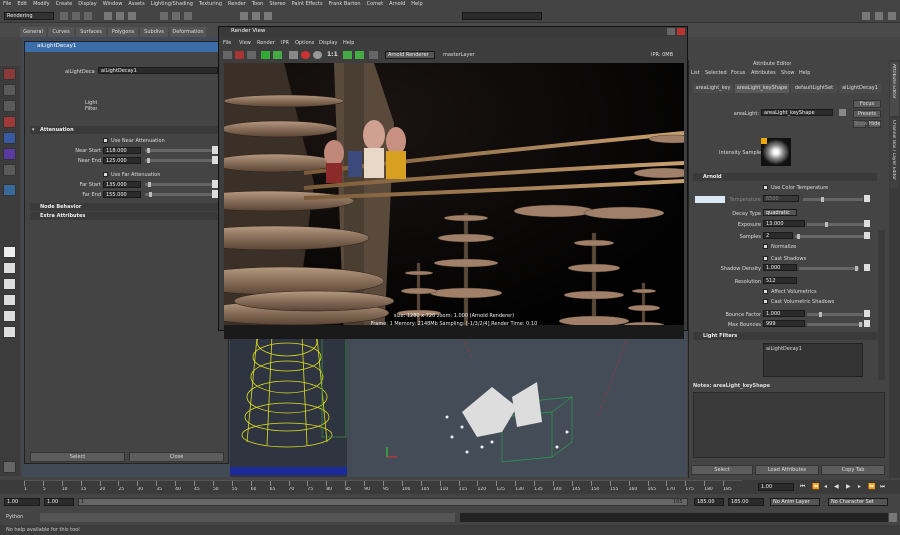 This screenshot has width=900, height=535. Describe the element at coordinates (113, 4) in the screenshot. I see `menu-window: Window` at that location.